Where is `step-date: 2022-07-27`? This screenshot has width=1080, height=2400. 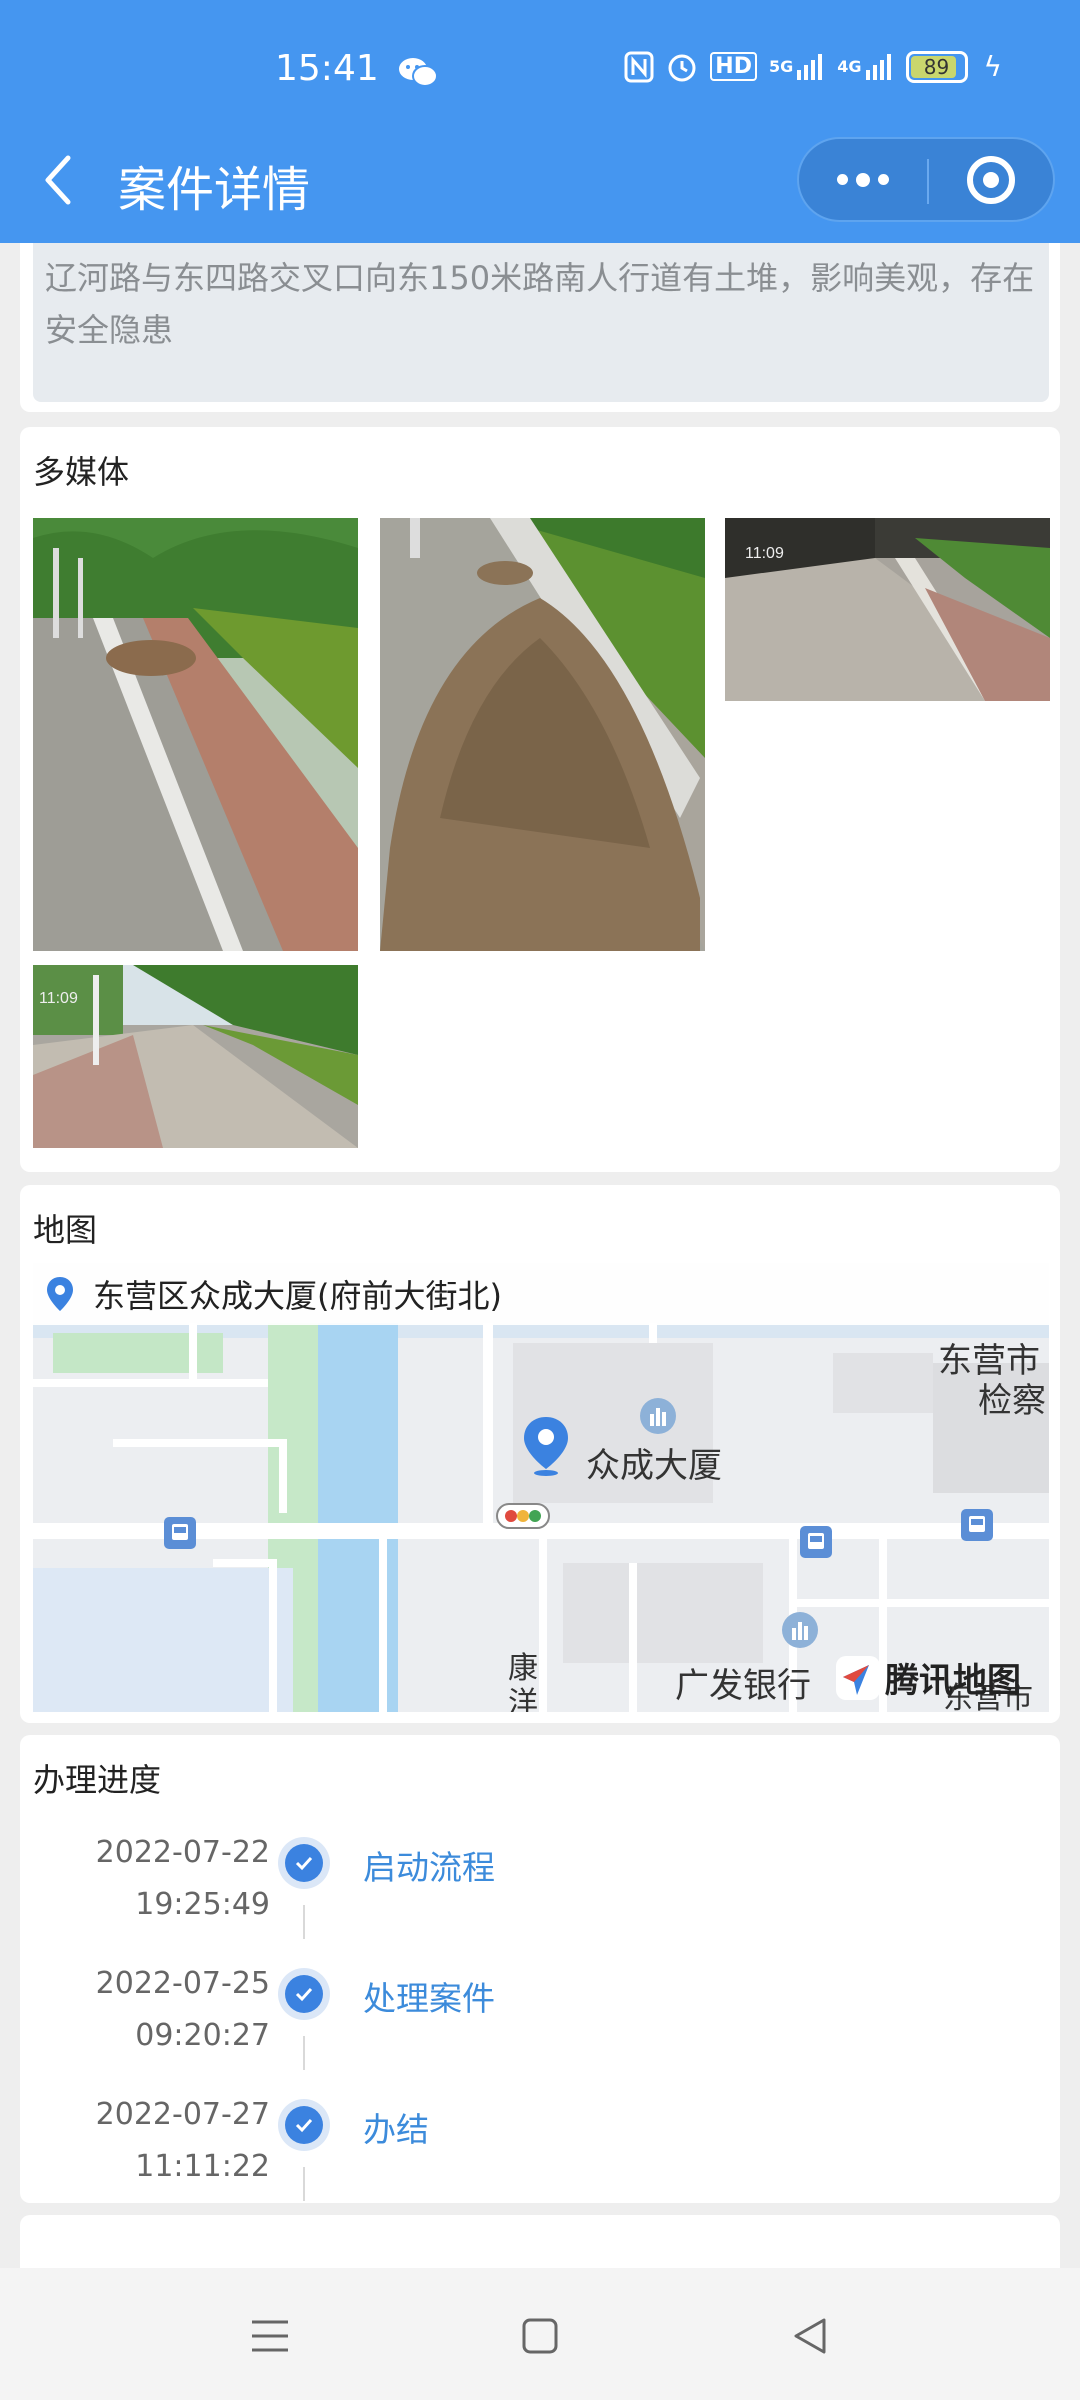 step-date: 2022-07-27 is located at coordinates (182, 2114).